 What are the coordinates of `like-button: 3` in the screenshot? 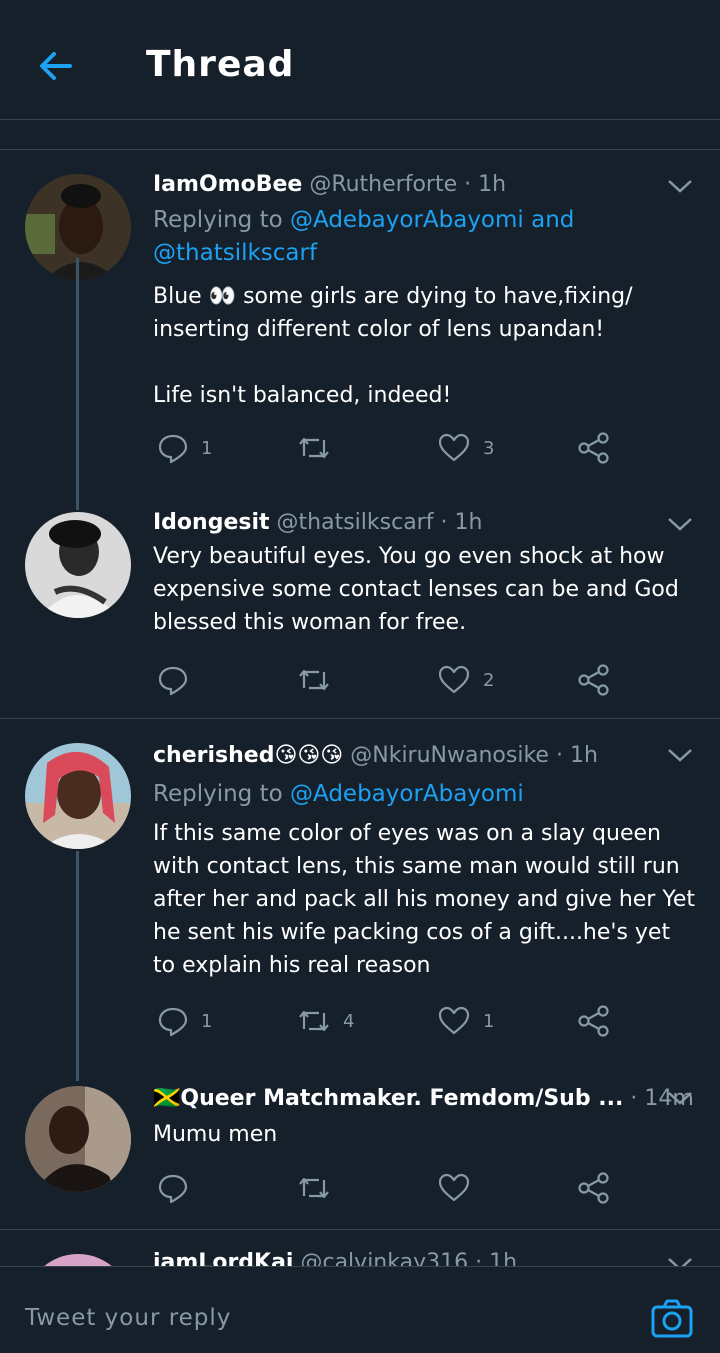 It's located at (465, 448).